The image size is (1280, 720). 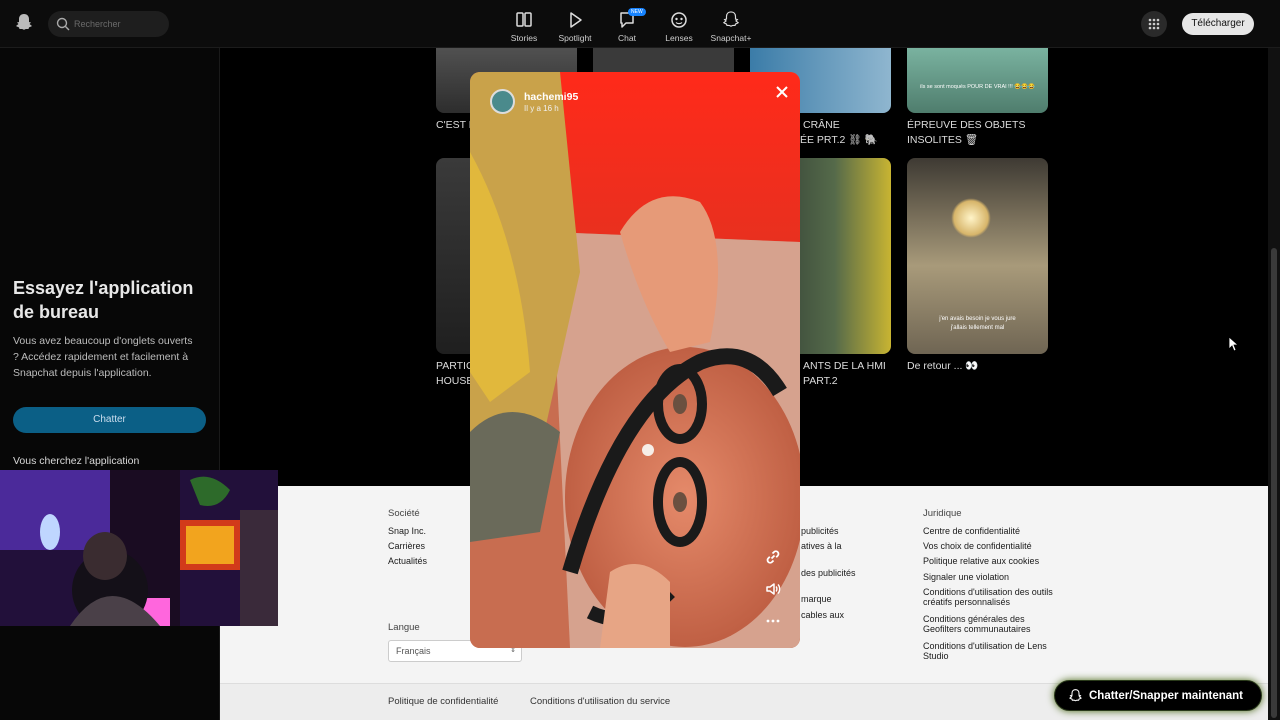 I want to click on tile-title: De retour ... 👀, so click(x=943, y=366).